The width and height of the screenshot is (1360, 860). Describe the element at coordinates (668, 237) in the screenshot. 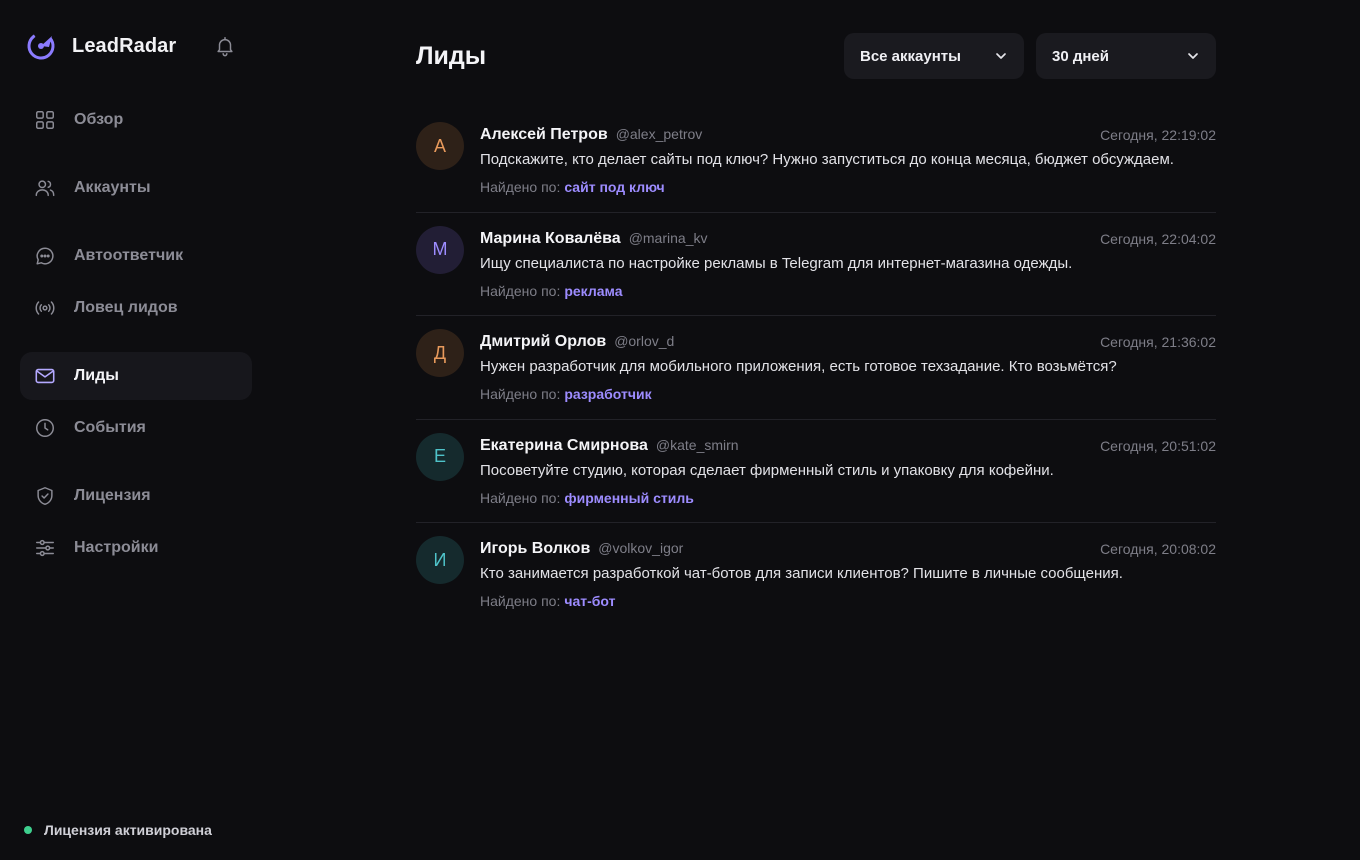

I see `lead-handle: @marina_kv` at that location.